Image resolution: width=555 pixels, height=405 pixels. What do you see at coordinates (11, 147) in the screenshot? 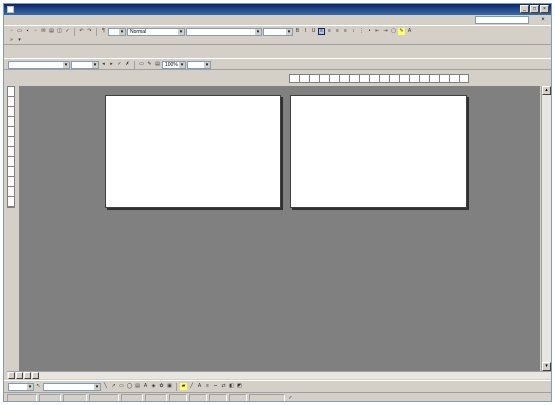
I see `vertical-ruler` at bounding box center [11, 147].